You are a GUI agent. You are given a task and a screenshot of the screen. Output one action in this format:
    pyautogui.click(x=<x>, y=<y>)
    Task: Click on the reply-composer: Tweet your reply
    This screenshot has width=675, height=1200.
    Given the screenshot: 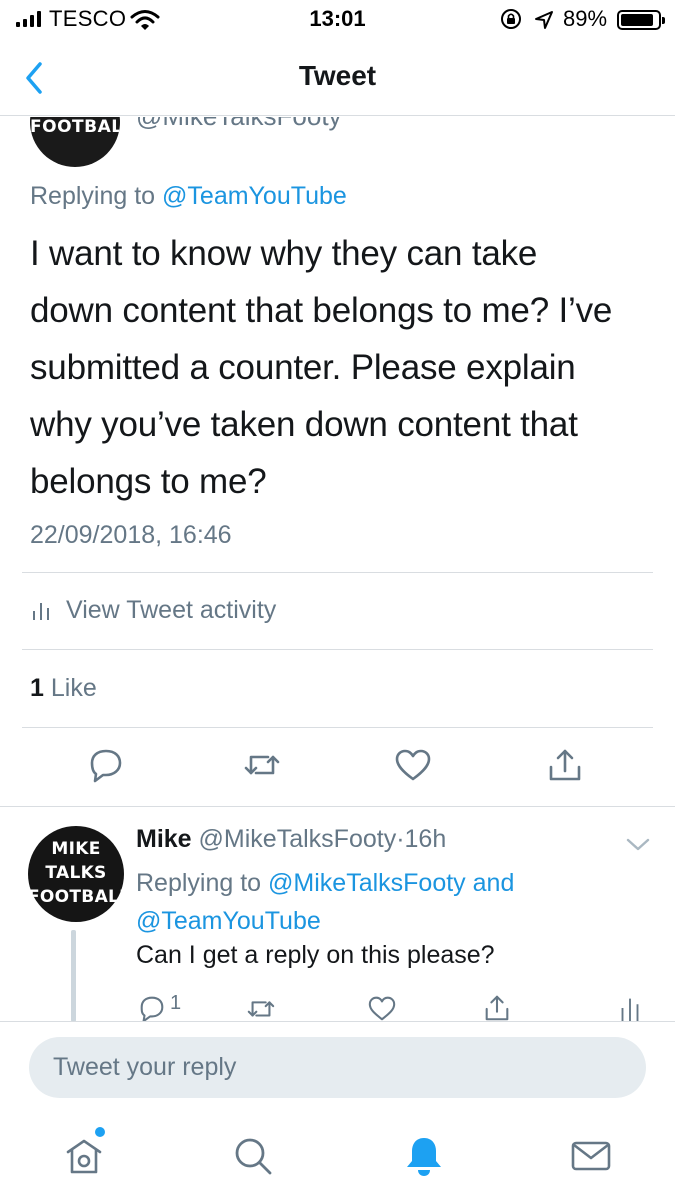 What is the action you would take?
    pyautogui.click(x=337, y=1067)
    